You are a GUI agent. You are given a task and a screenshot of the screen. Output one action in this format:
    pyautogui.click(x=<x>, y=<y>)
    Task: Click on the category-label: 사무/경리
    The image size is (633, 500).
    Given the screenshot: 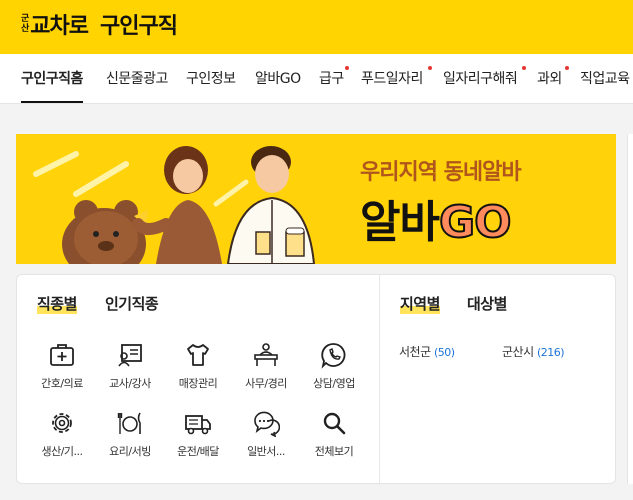 What is the action you would take?
    pyautogui.click(x=266, y=383)
    